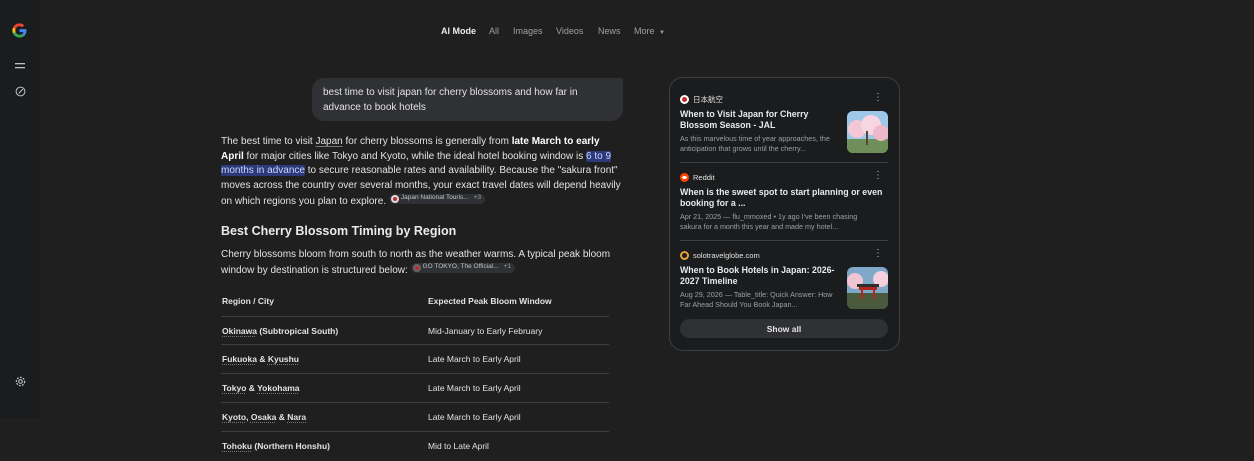 Image resolution: width=1254 pixels, height=461 pixels. What do you see at coordinates (291, 446) in the screenshot?
I see `region-text: (Northern Honshu)` at bounding box center [291, 446].